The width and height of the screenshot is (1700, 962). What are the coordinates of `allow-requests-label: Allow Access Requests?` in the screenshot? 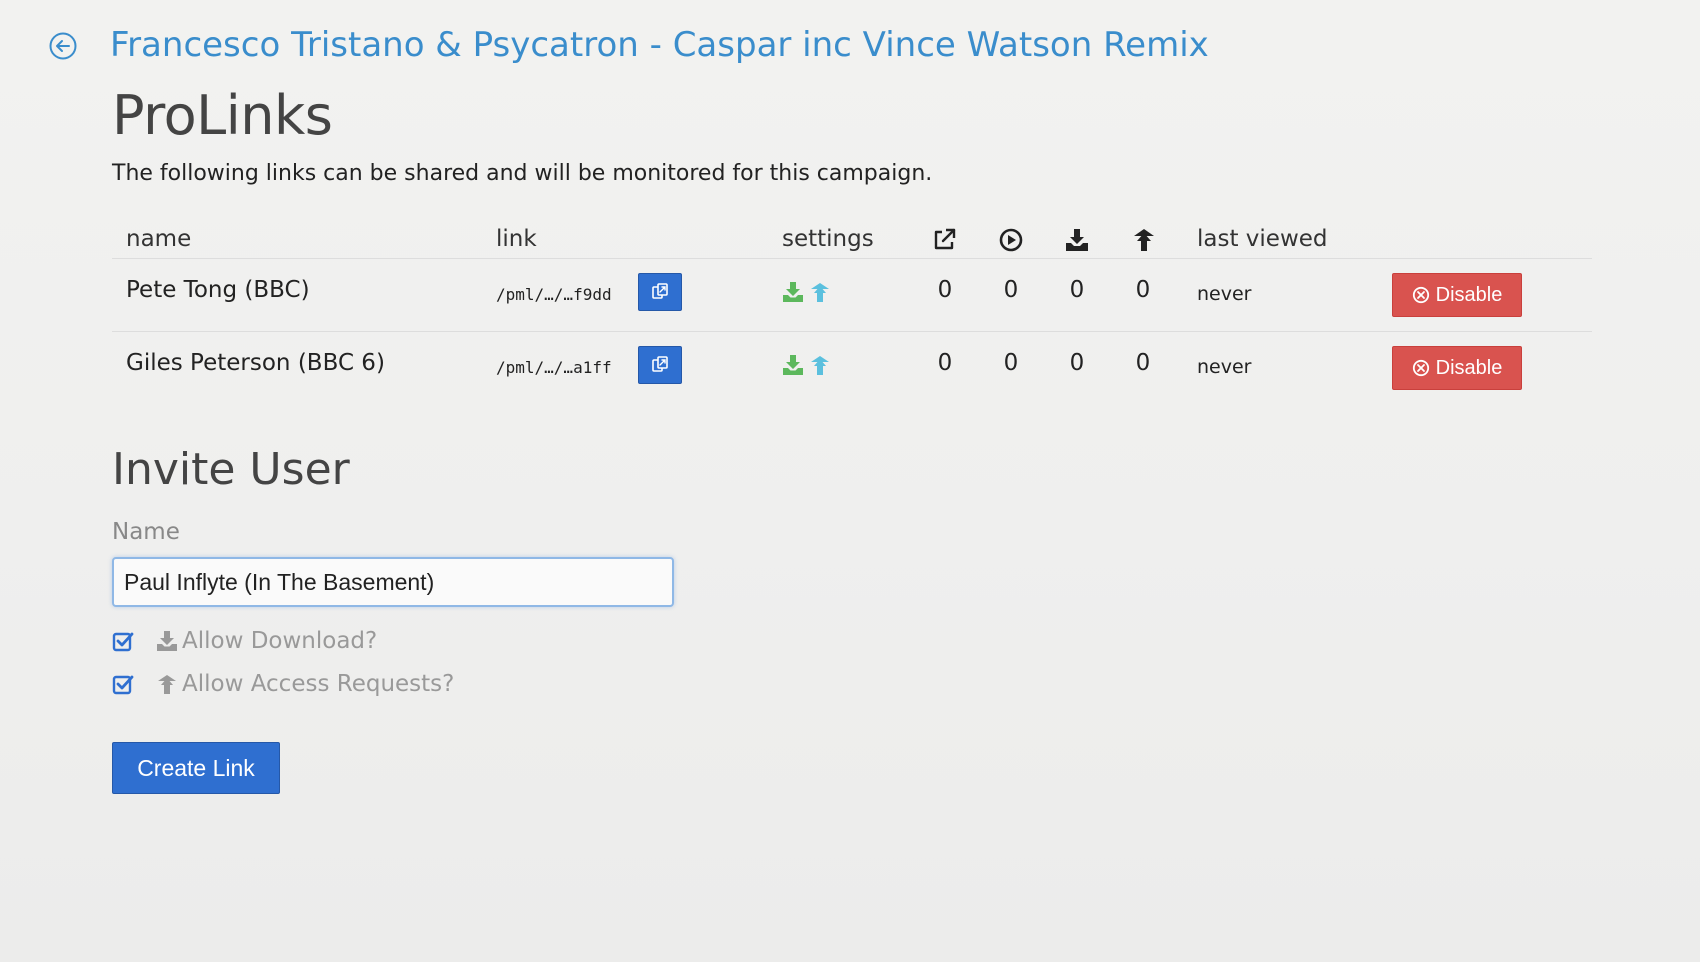 It's located at (318, 684).